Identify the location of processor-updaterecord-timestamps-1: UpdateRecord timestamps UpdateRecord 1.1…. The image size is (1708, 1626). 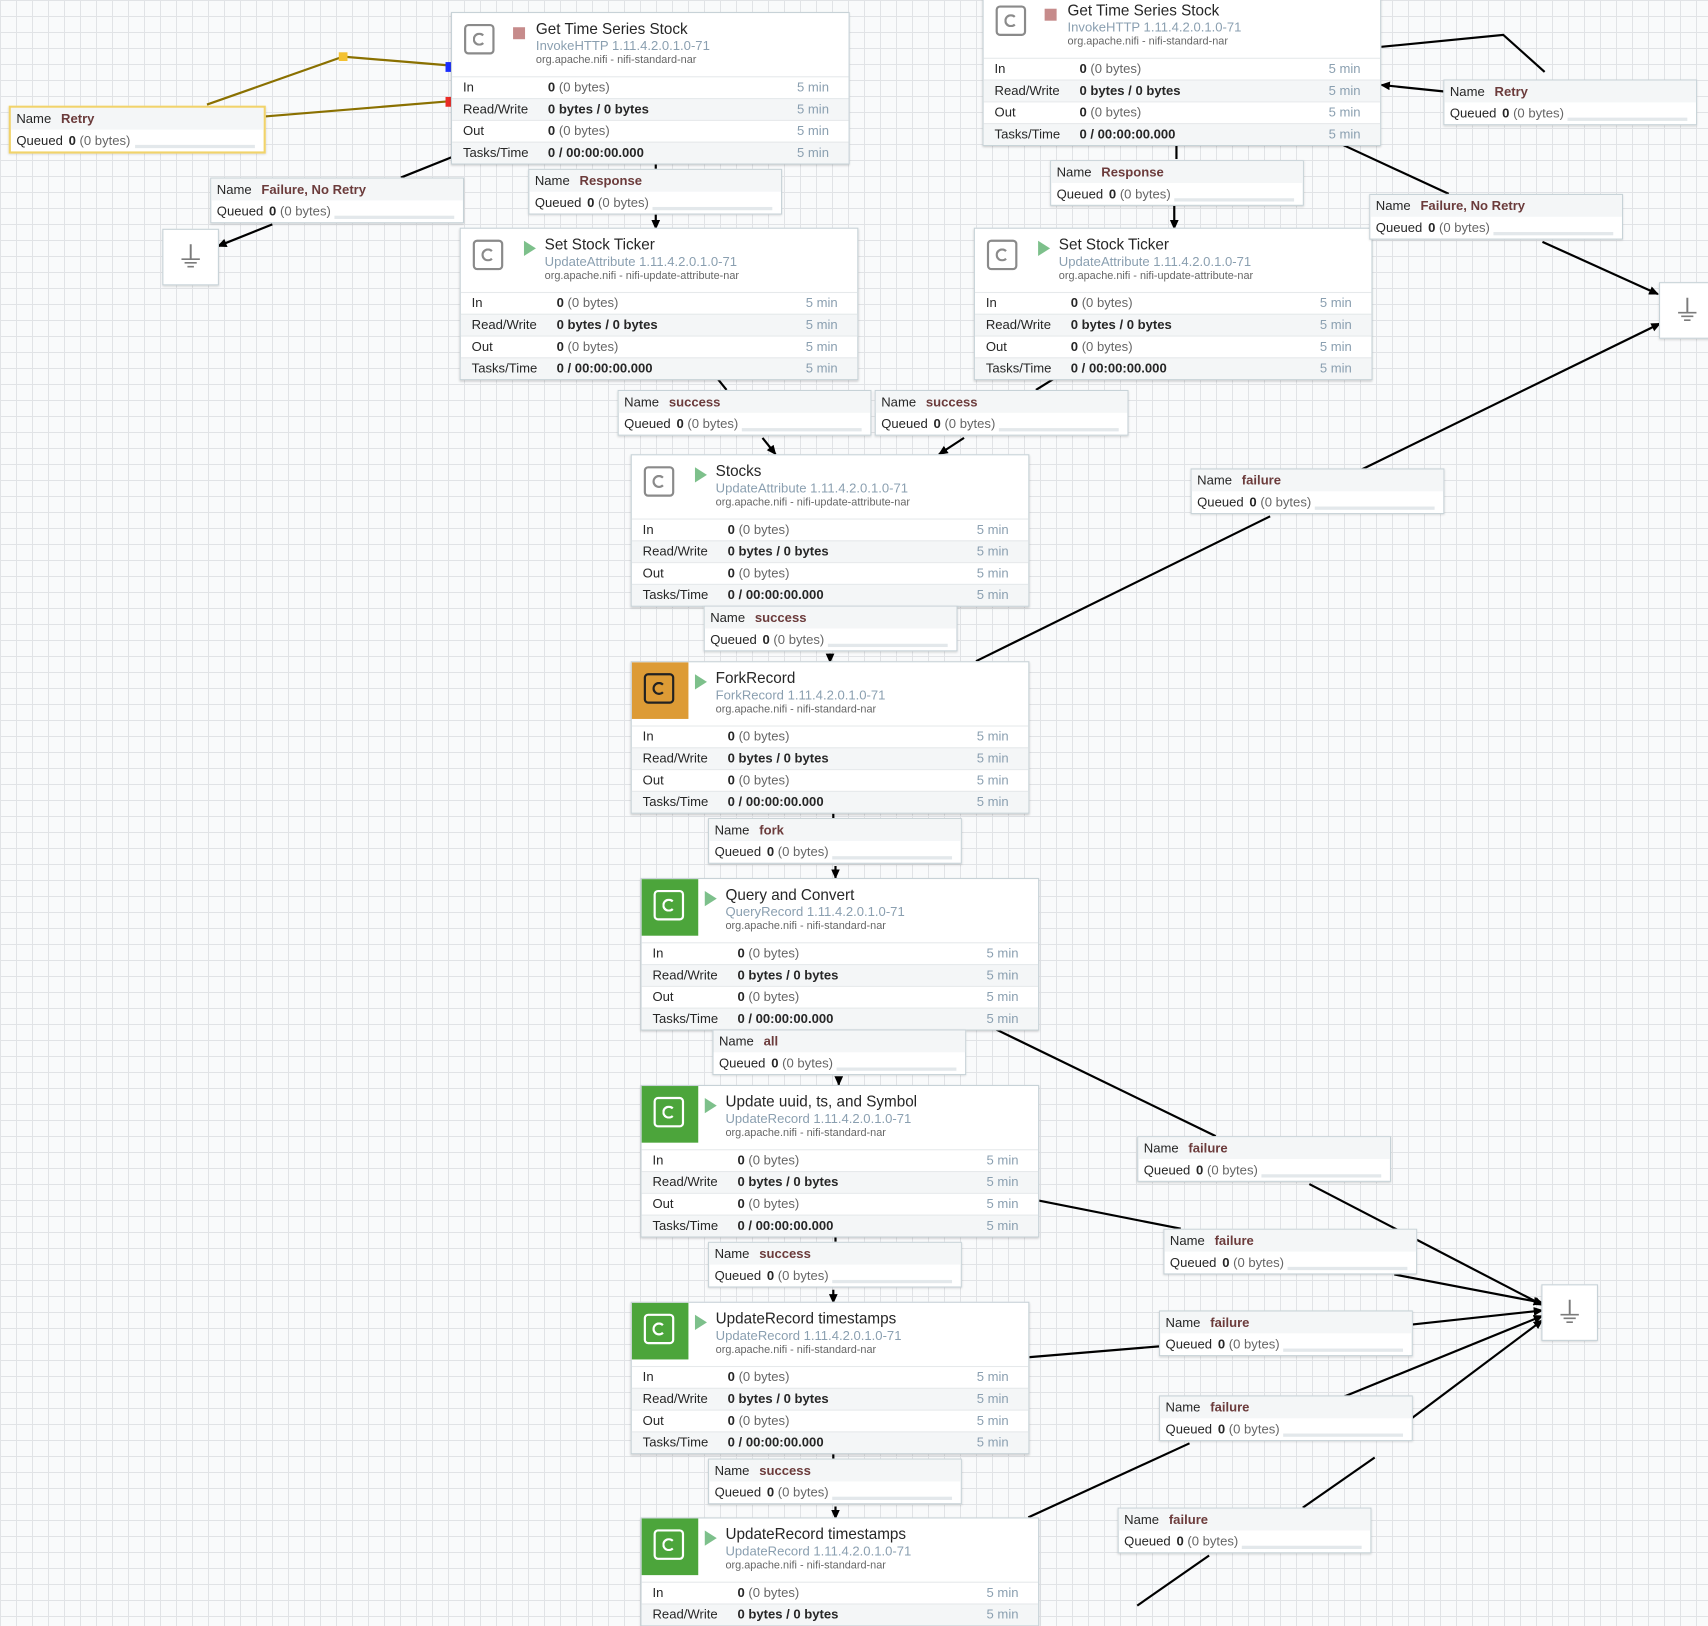
(830, 1378).